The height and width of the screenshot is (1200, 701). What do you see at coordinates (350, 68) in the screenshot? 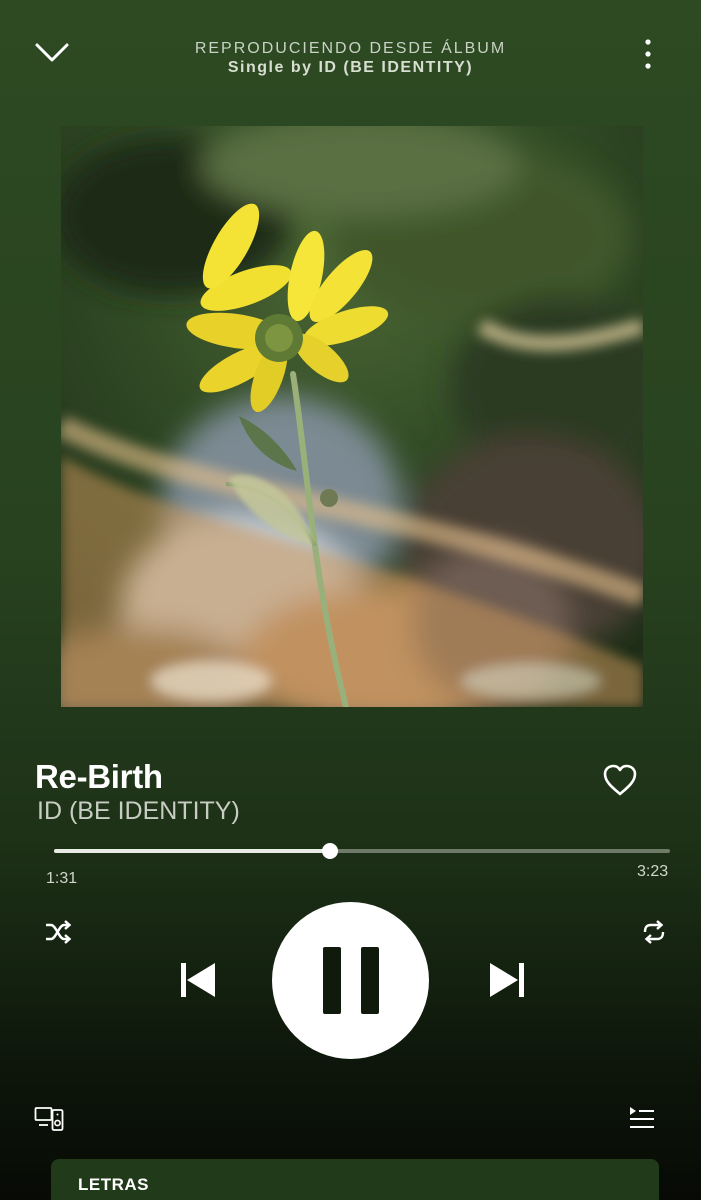
I see `context-name: Single by ID (BE IDENTITY)` at bounding box center [350, 68].